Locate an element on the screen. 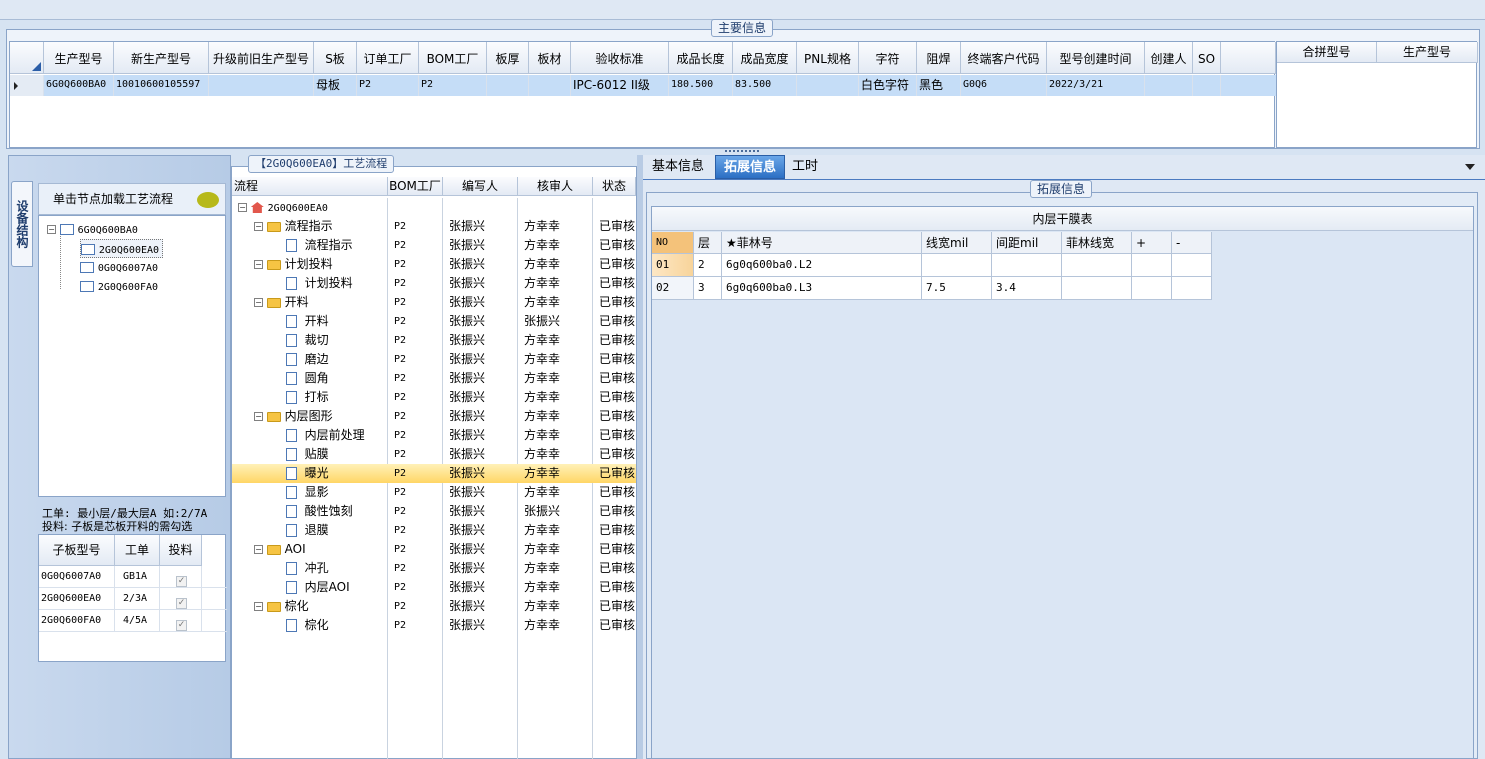 The image size is (1485, 759). flow-row: 冲孔 P2 张振兴 方幸幸 已审核 is located at coordinates (434, 568).